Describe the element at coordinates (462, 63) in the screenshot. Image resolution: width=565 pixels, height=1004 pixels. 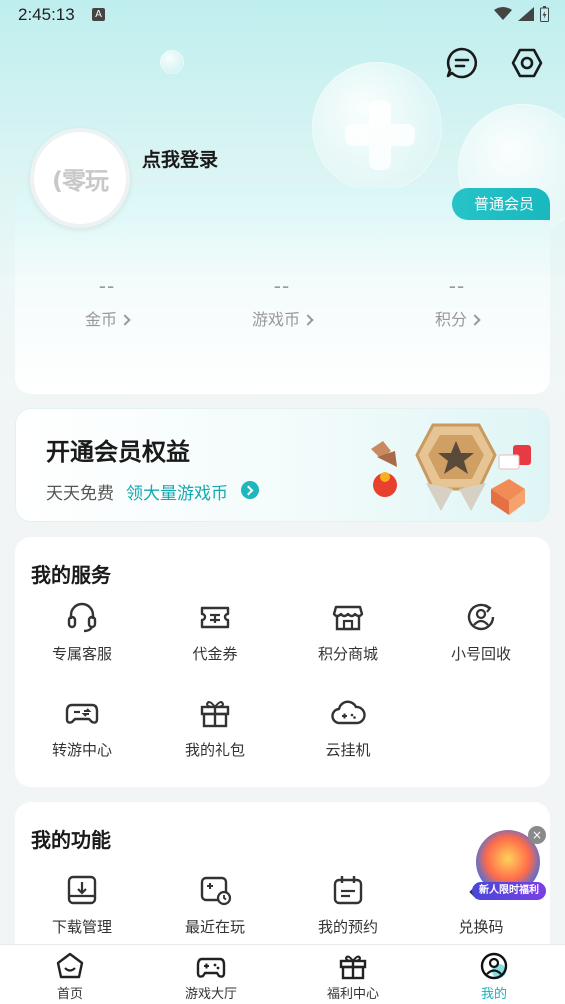
I see `message-icon` at that location.